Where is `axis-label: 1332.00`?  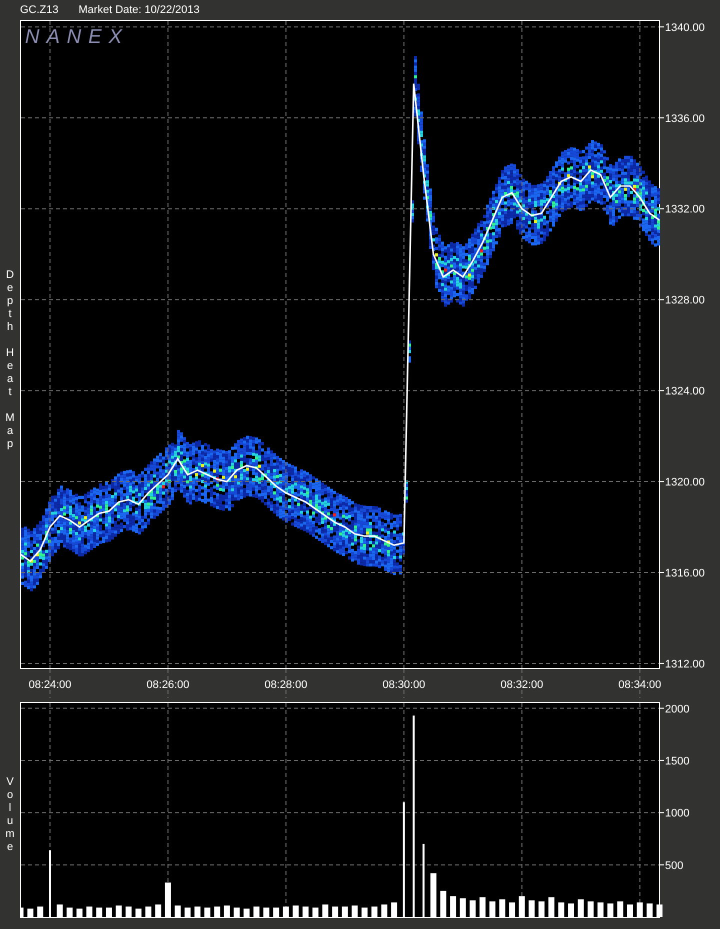 axis-label: 1332.00 is located at coordinates (685, 210).